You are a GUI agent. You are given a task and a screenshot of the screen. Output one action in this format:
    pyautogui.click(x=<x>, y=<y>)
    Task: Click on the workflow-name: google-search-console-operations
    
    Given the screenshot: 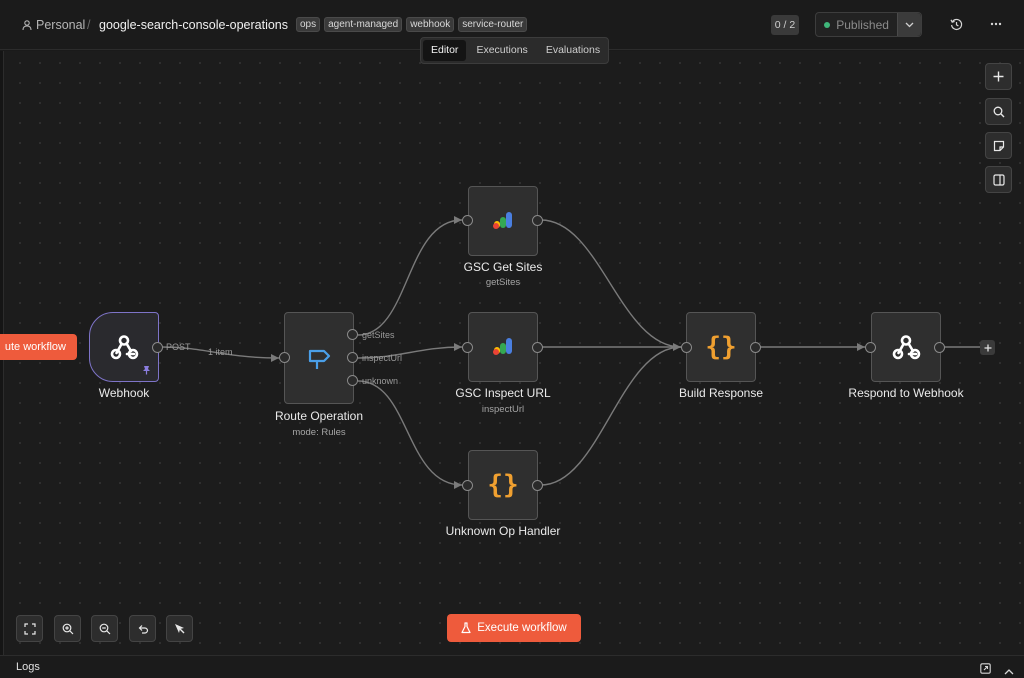 What is the action you would take?
    pyautogui.click(x=193, y=25)
    